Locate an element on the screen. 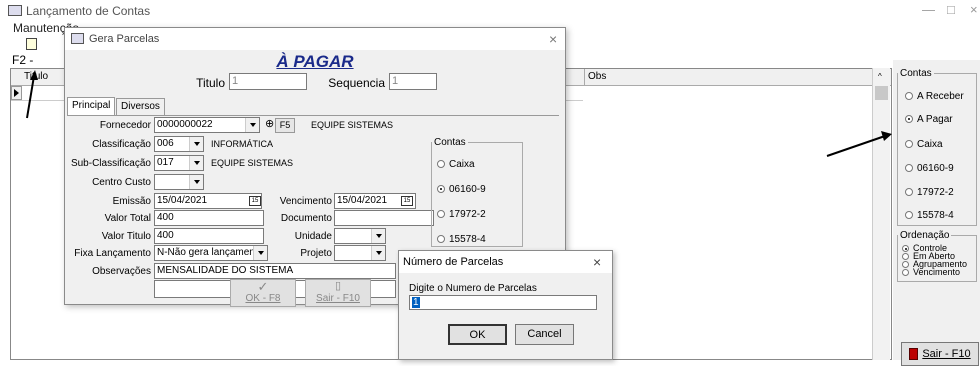 Image resolution: width=980 pixels, height=366 pixels. arrow-to-a-pagar is located at coordinates (859, 144).